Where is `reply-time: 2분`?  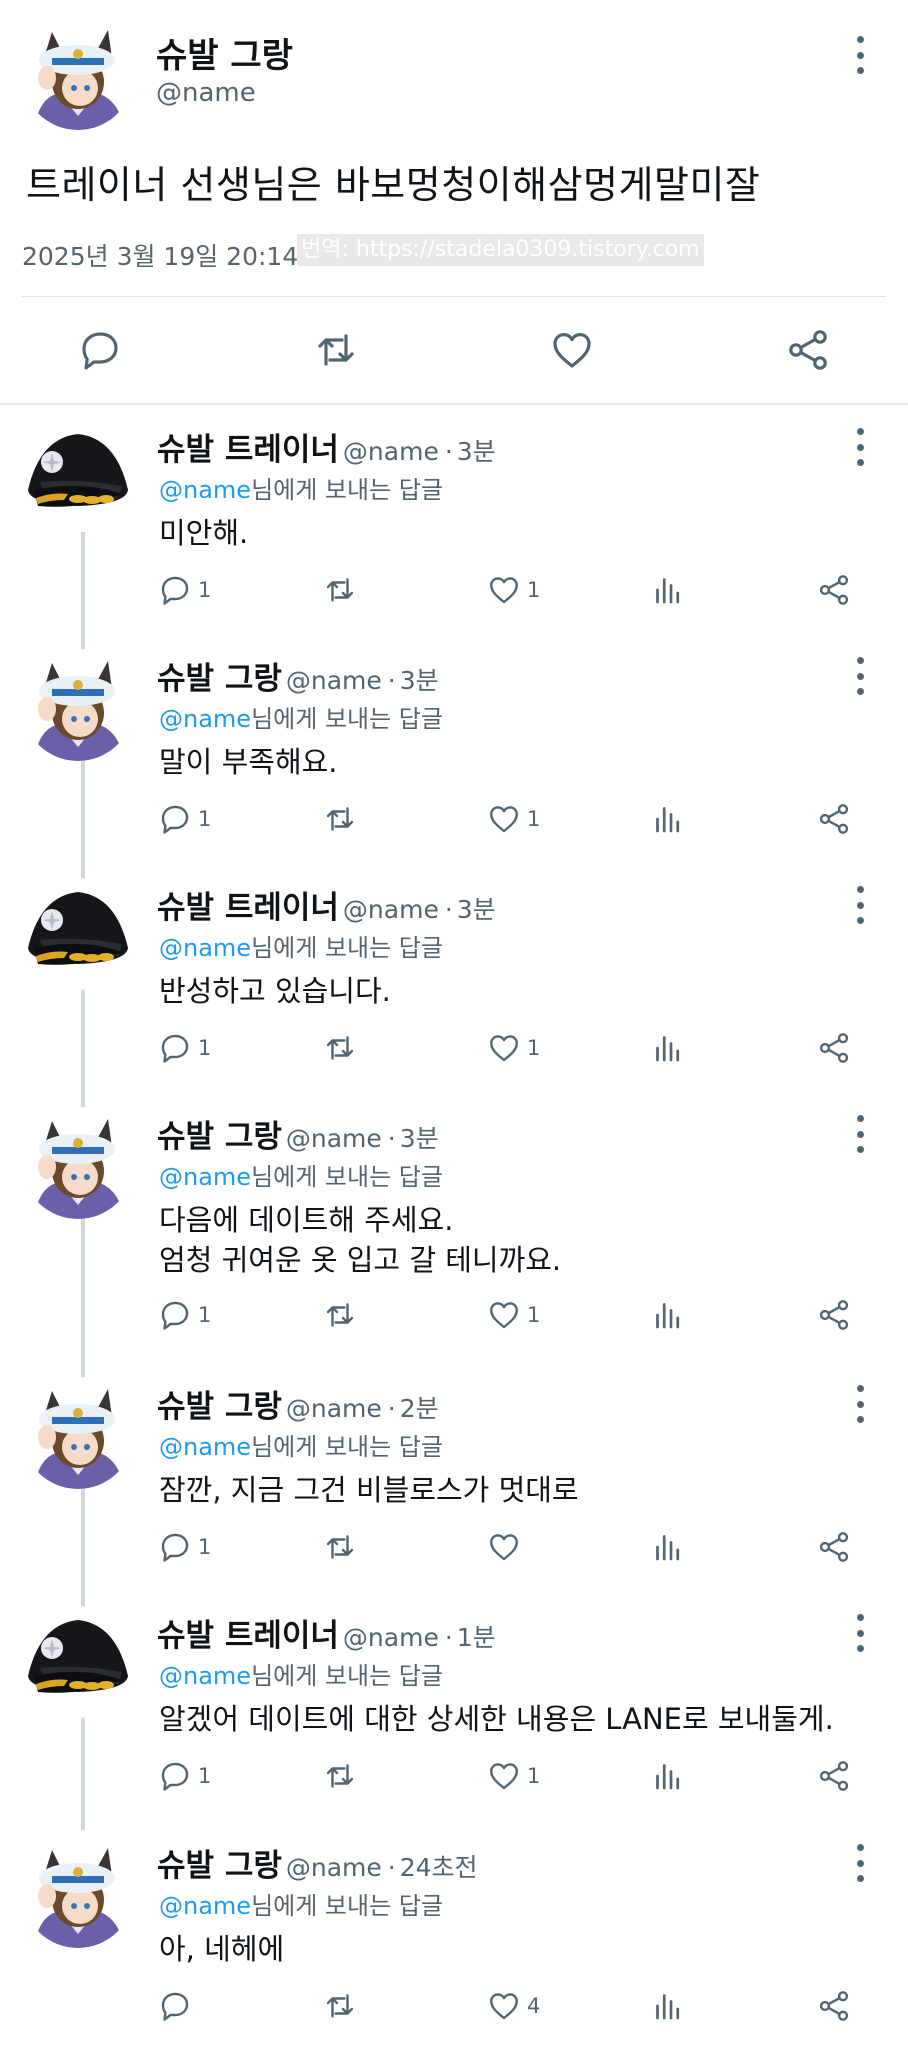 reply-time: 2분 is located at coordinates (419, 1408).